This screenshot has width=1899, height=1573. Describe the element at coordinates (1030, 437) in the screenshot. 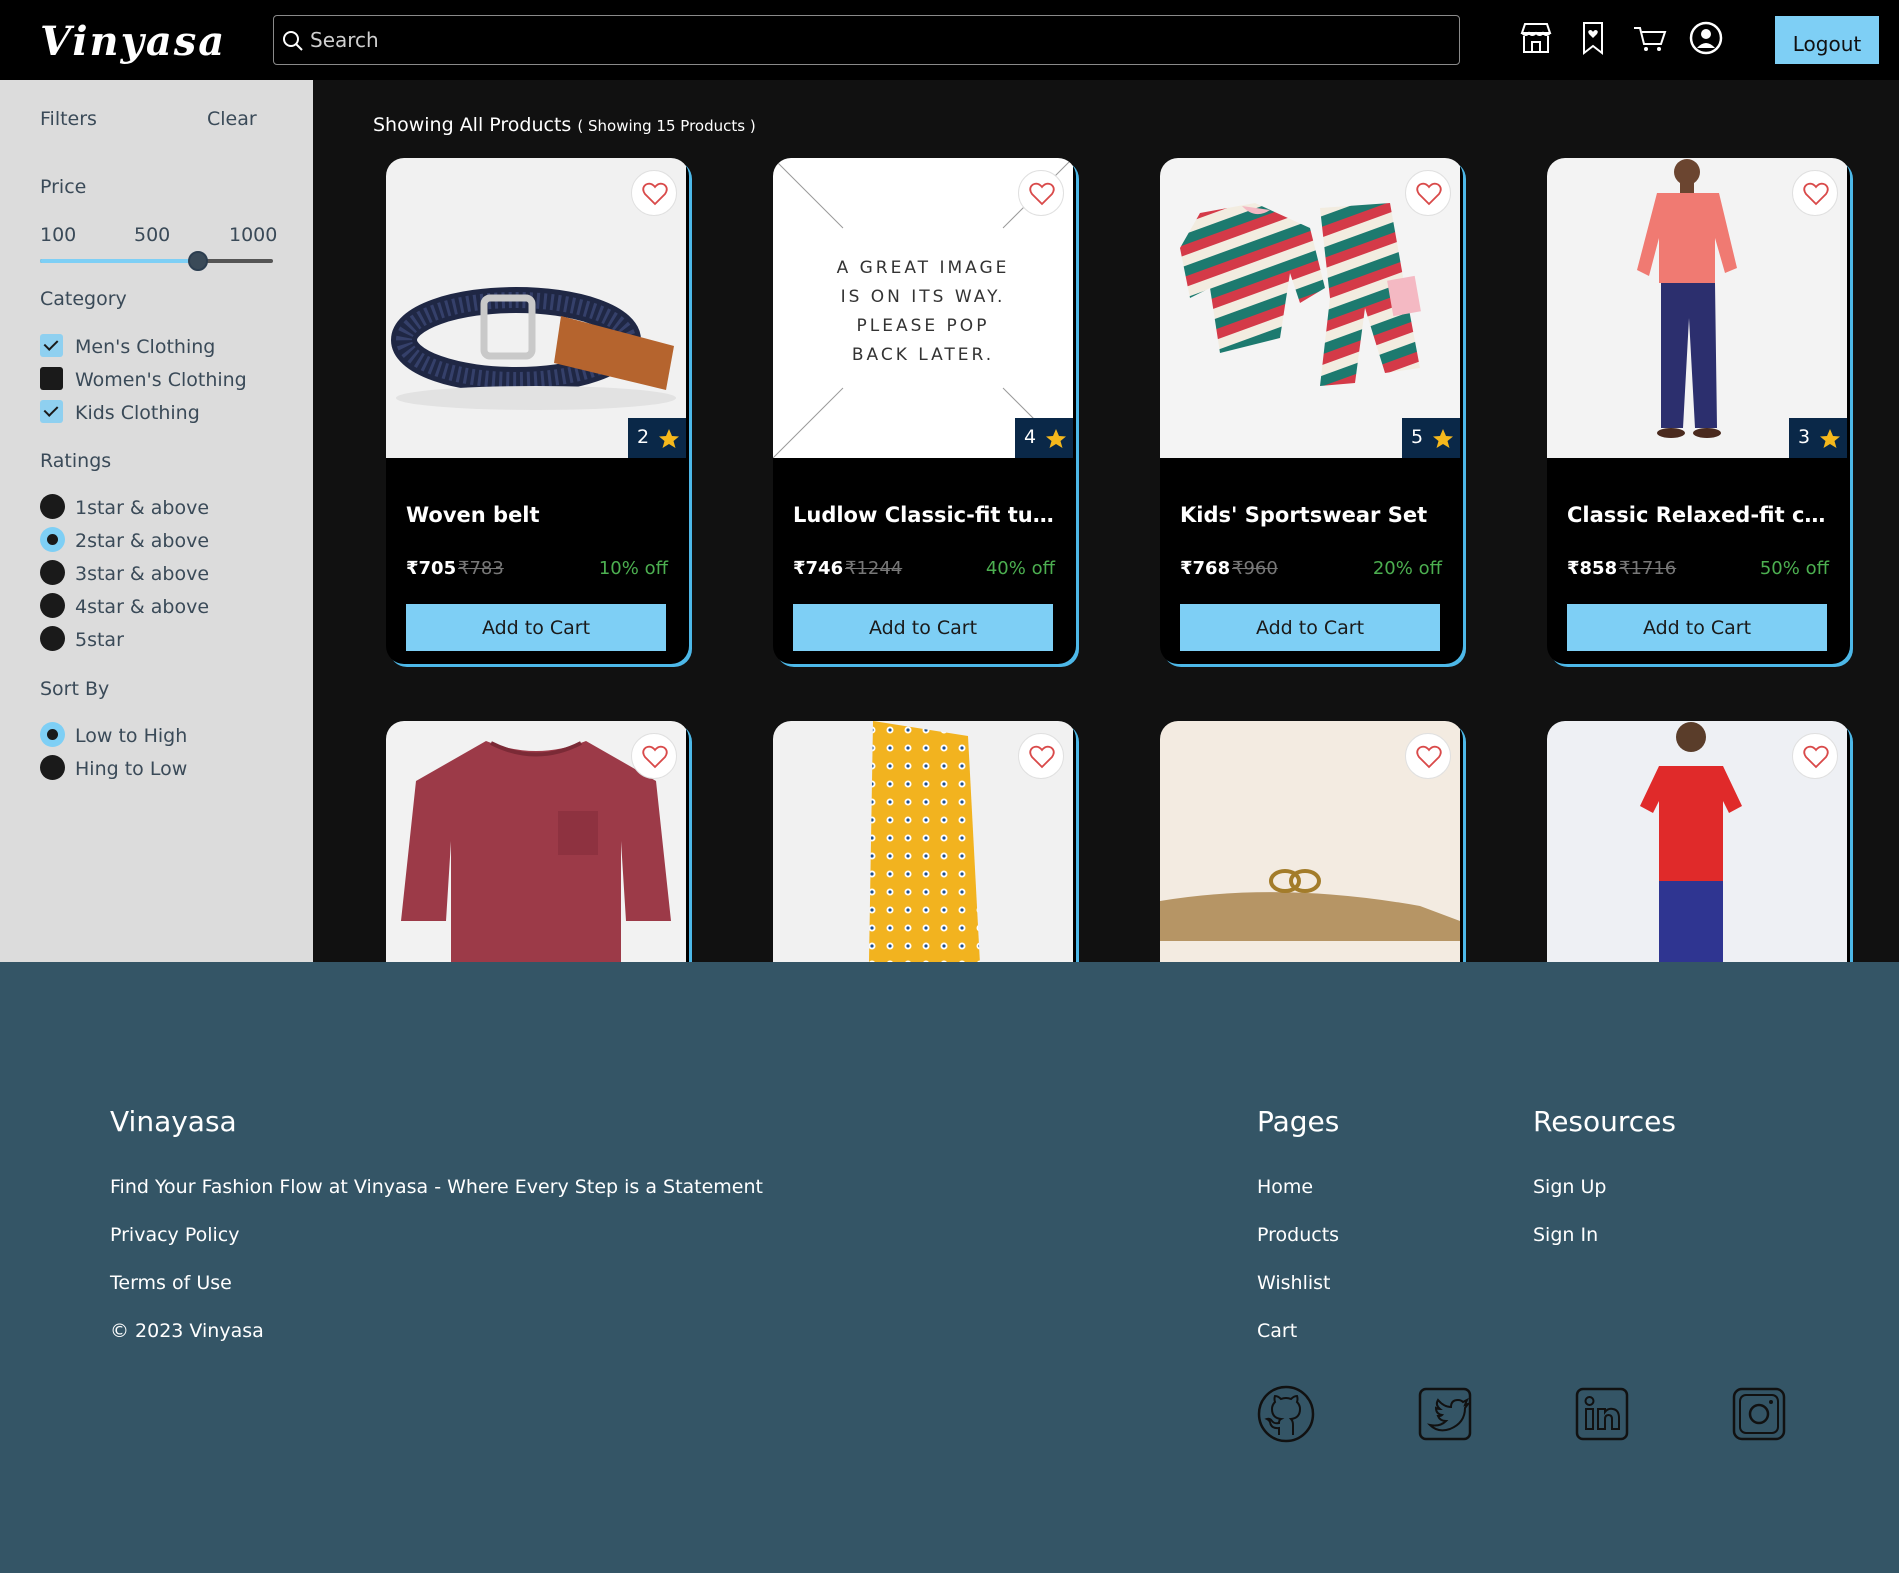

I see `rating-value: 4` at that location.